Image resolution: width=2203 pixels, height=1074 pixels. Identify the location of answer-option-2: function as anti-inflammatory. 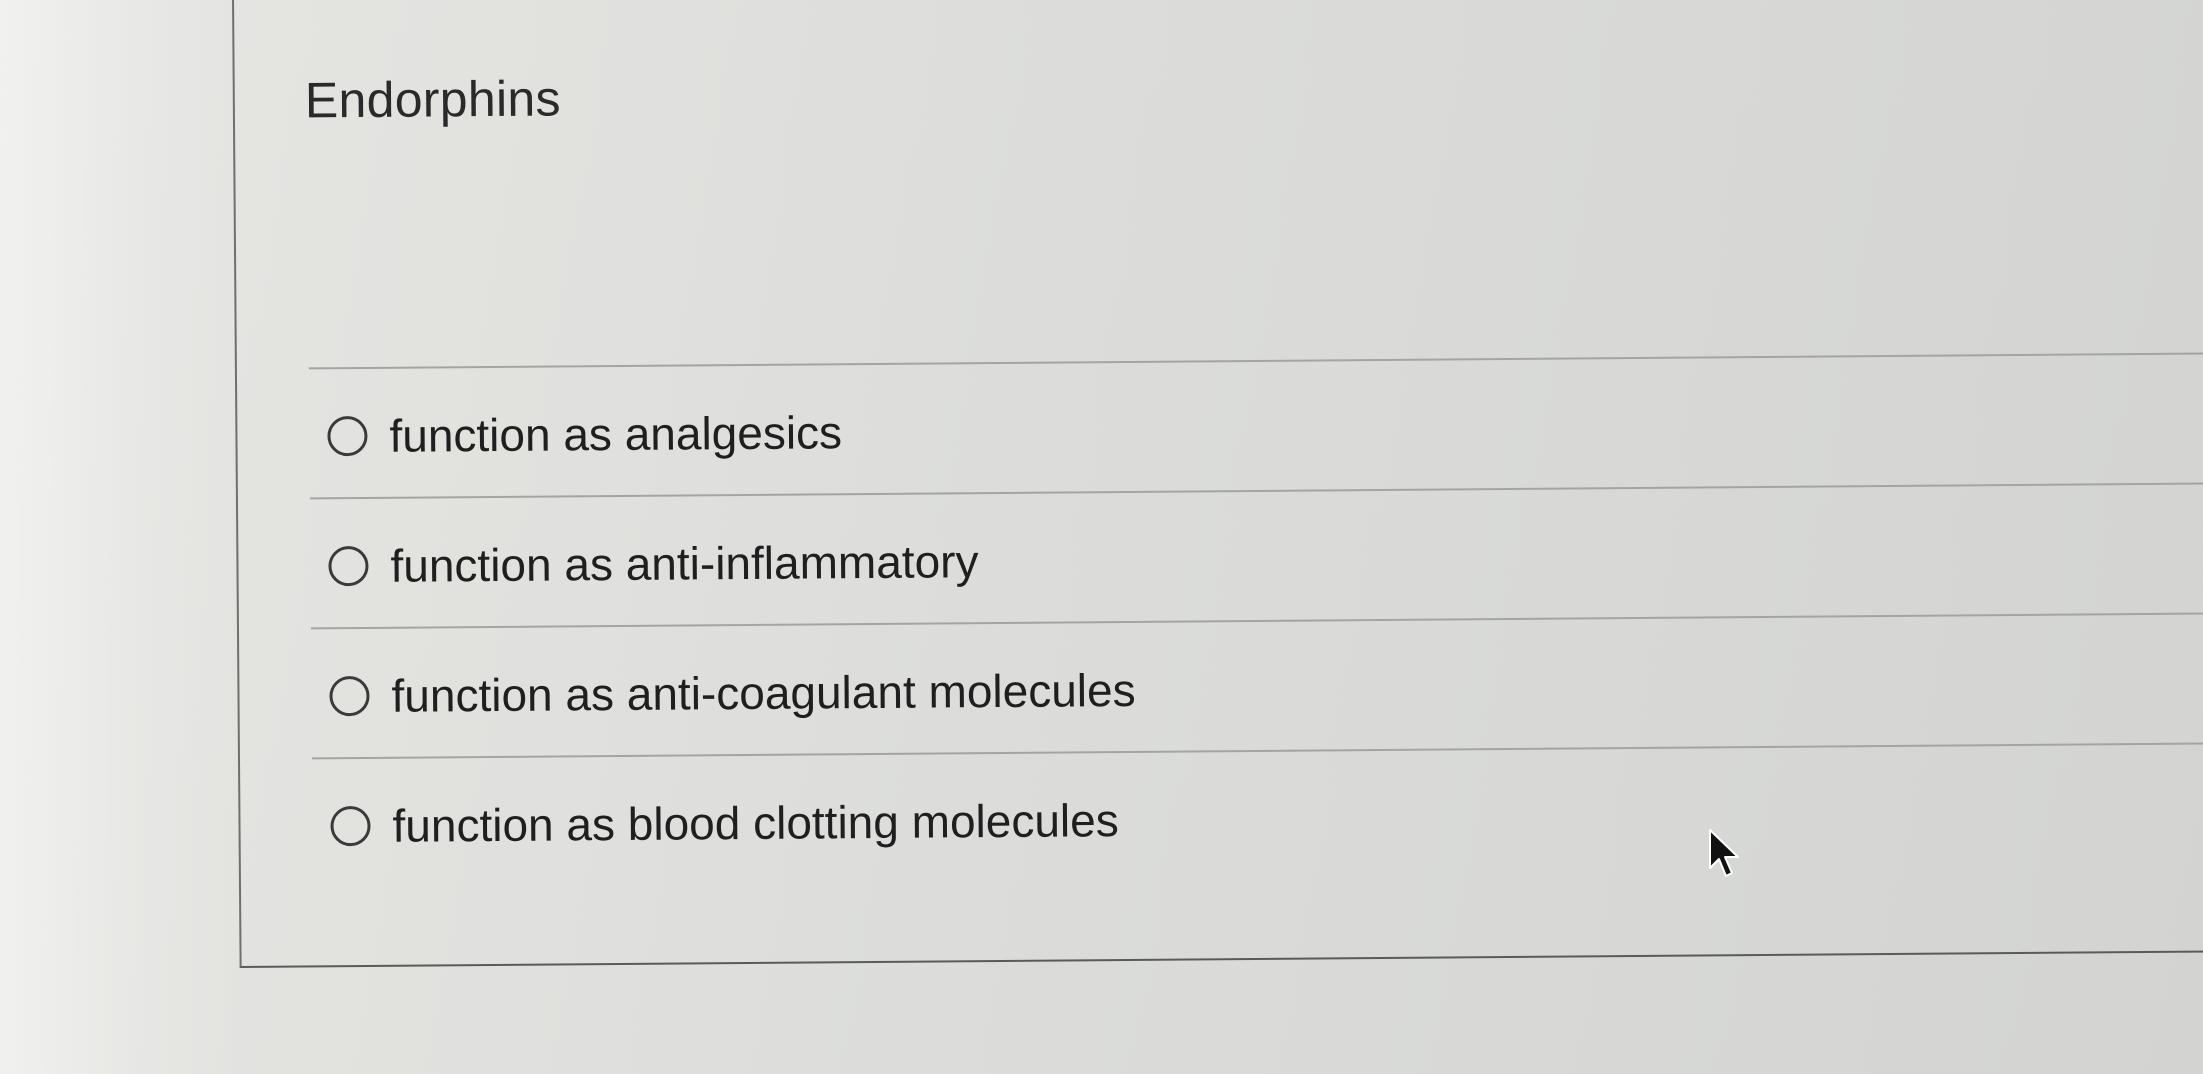
(653, 563).